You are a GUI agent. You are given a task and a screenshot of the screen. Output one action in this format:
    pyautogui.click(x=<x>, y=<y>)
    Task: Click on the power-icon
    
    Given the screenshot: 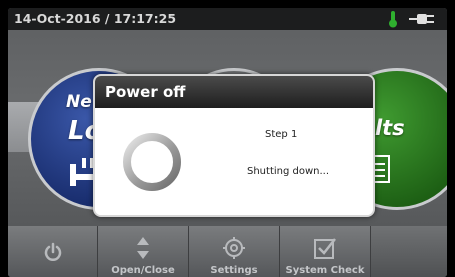 What is the action you would take?
    pyautogui.click(x=52, y=251)
    